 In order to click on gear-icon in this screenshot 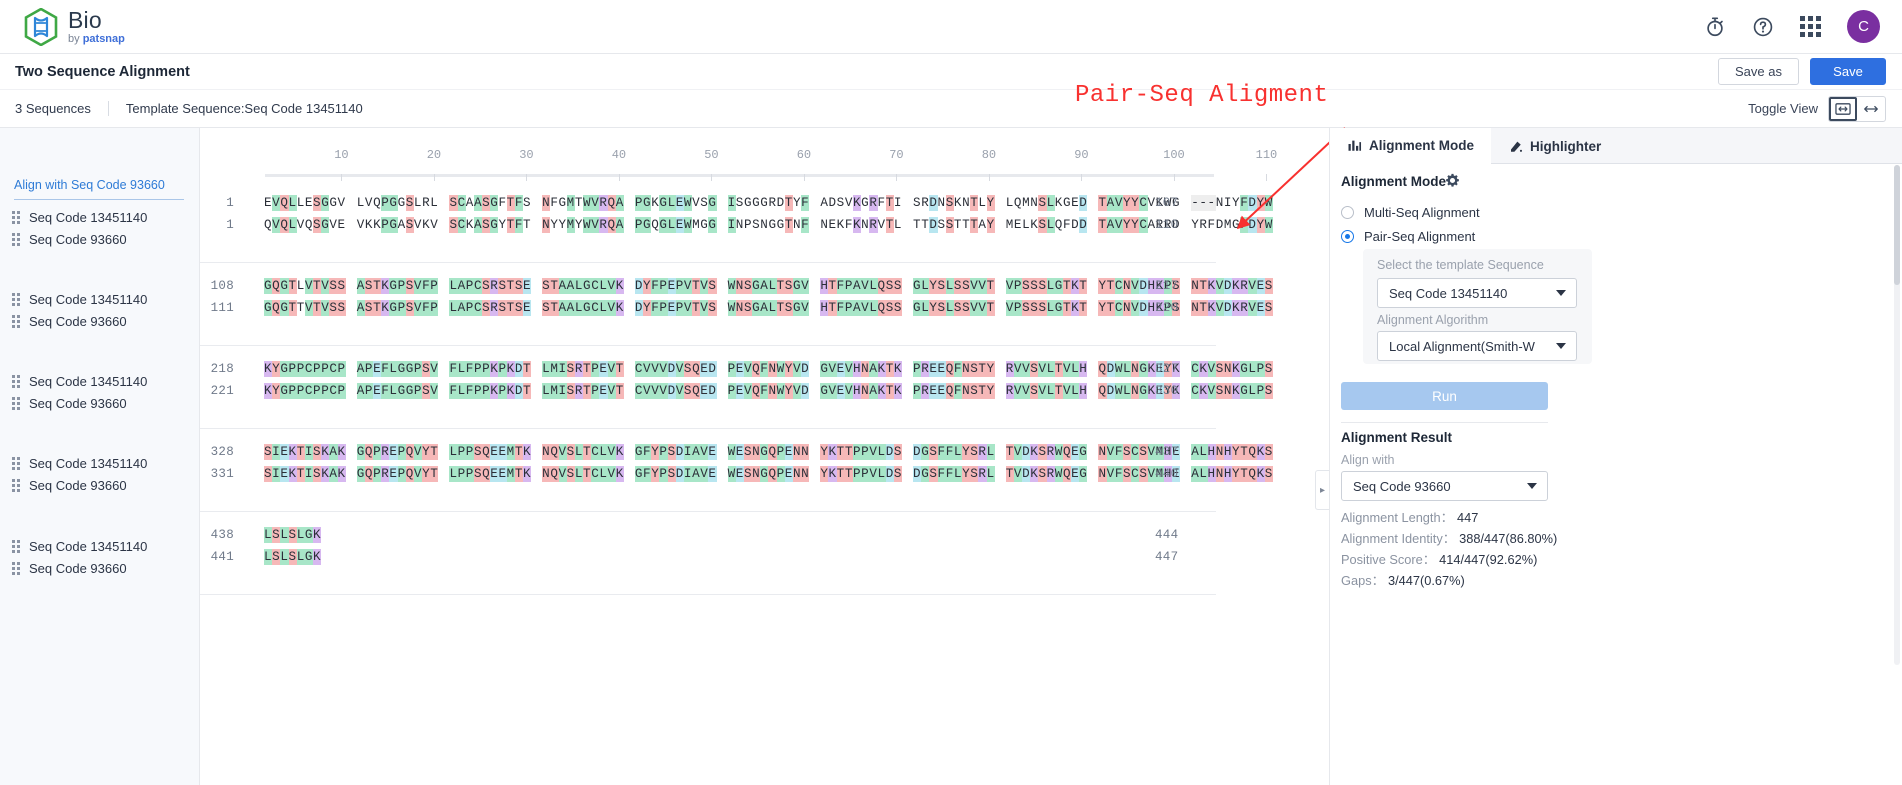, I will do `click(1452, 180)`.